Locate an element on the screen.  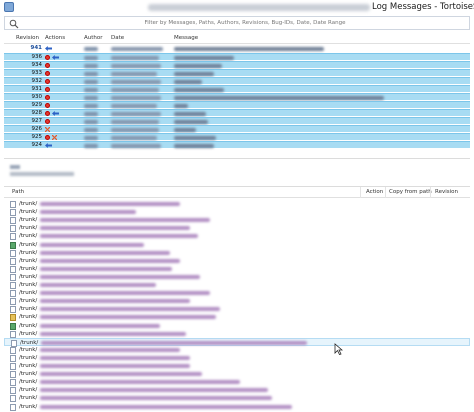
log-row: 926 is located at coordinates (237, 128).